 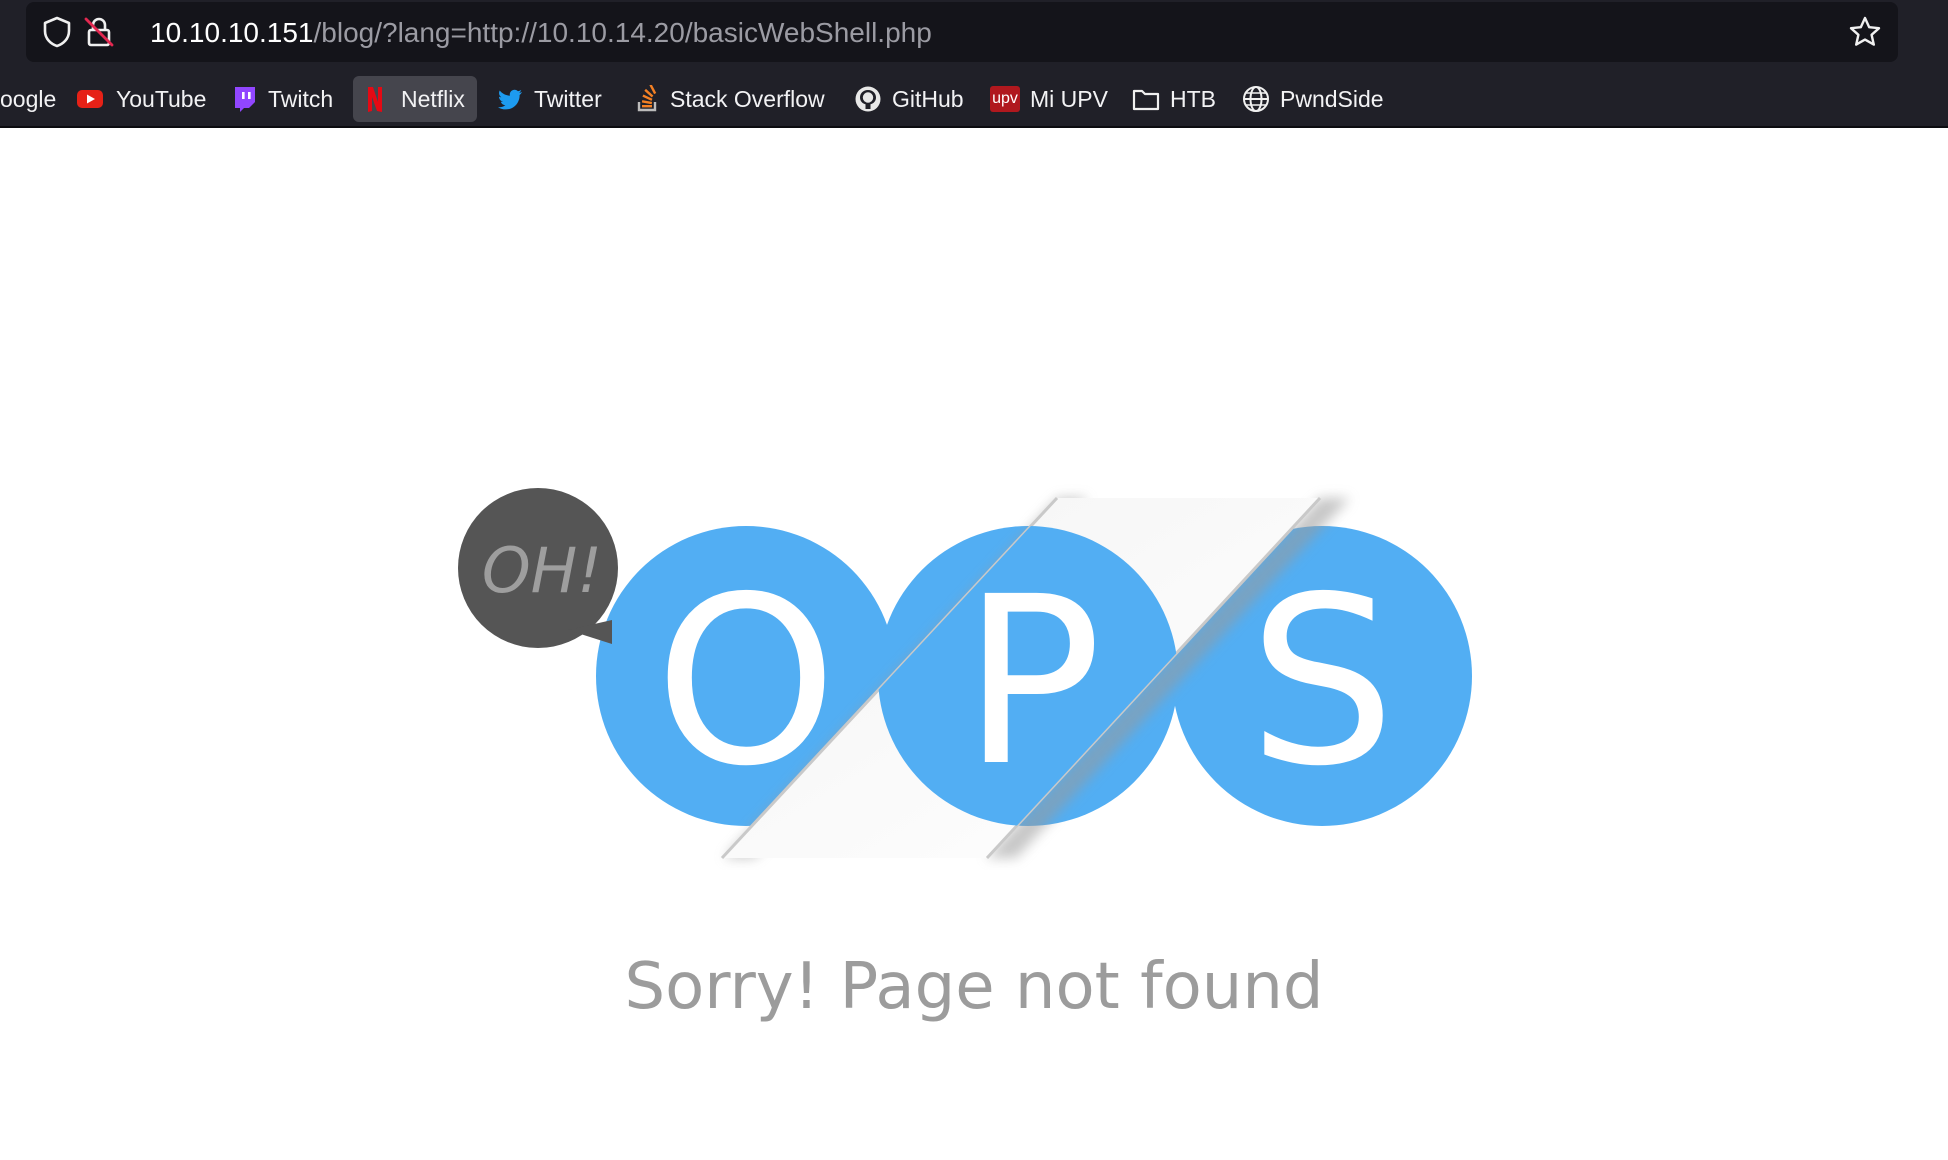 I want to click on url-host: 10.10.10.151, so click(x=232, y=32).